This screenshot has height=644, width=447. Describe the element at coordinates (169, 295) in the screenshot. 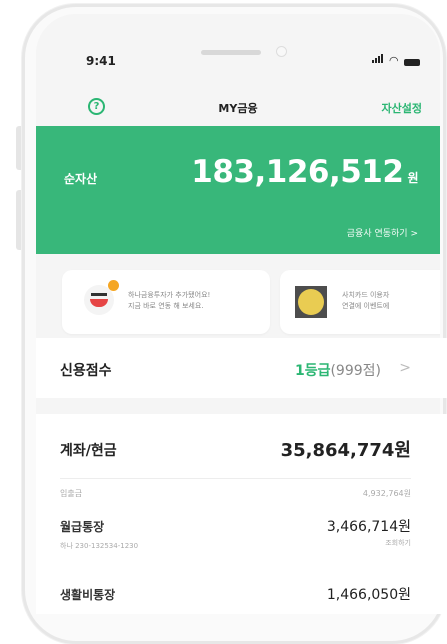

I see `banner-line-1: 하나금융투자가 추가됐어요!` at that location.